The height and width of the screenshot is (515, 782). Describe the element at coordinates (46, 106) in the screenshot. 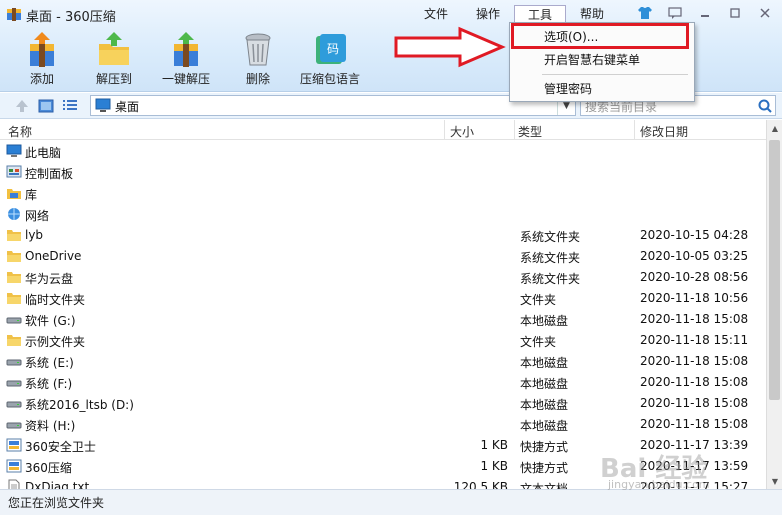

I see `thumbnail-view-icon` at that location.